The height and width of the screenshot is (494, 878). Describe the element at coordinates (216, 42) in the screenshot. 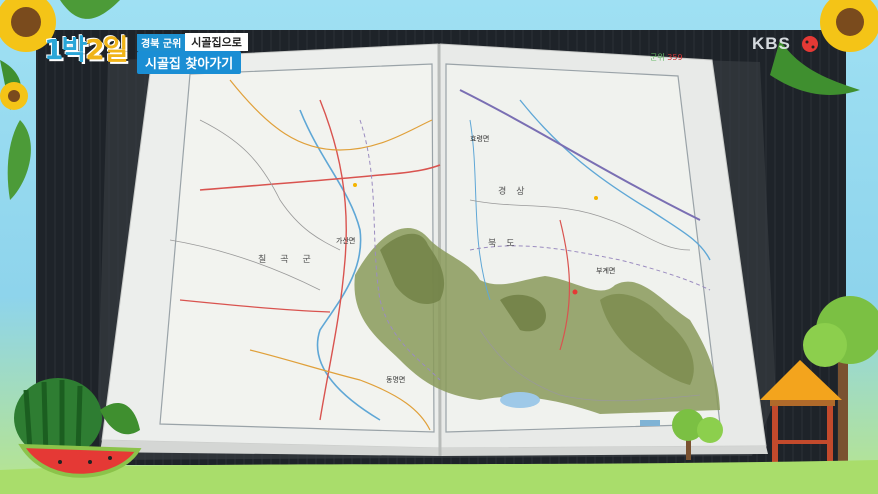

I see `caption-text: 시골집으로` at that location.